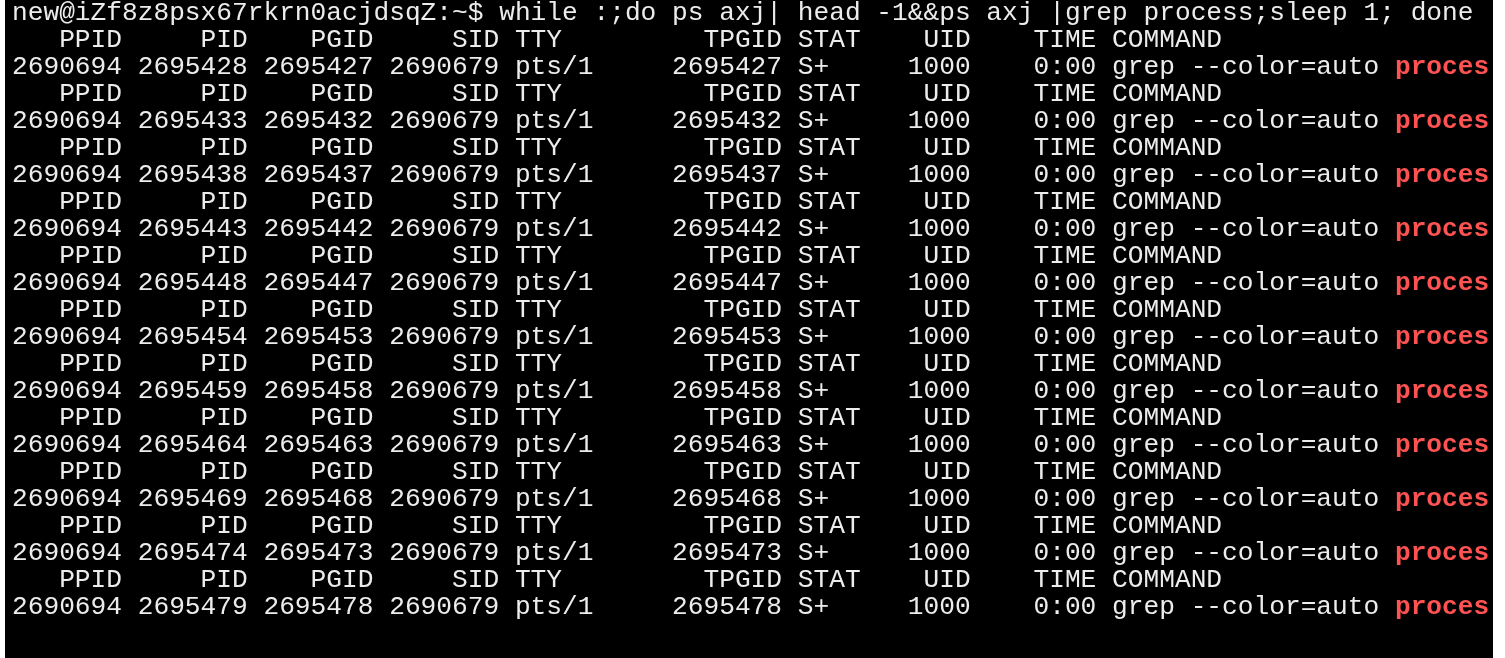 The image size is (1505, 658). I want to click on process-line: 2690694 2695464 2695463 2690679 pts/1 2695463 S+ 1000 0:00 grep --color=auto proces, so click(751, 445).